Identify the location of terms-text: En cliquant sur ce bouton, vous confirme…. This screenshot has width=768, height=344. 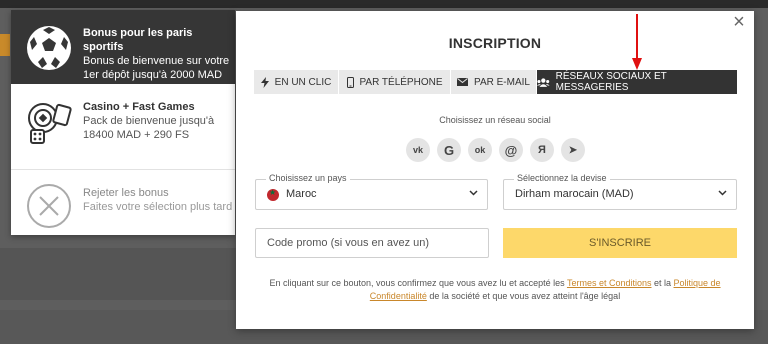
(418, 283).